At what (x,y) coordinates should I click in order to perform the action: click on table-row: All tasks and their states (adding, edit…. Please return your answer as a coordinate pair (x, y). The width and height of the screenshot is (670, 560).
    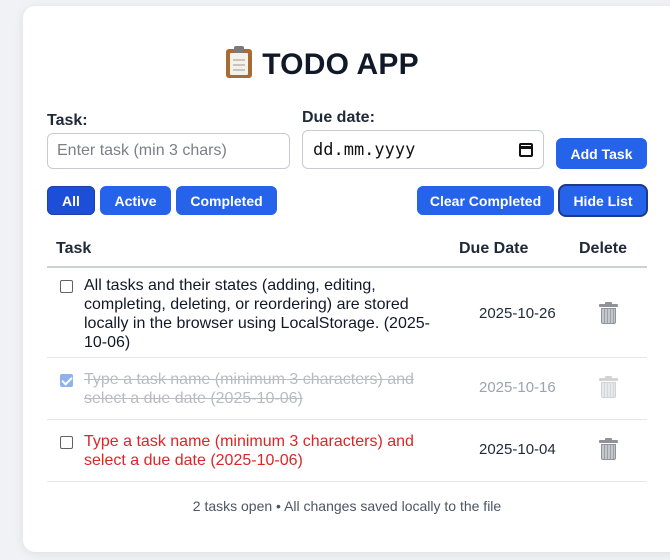
    Looking at the image, I should click on (347, 313).